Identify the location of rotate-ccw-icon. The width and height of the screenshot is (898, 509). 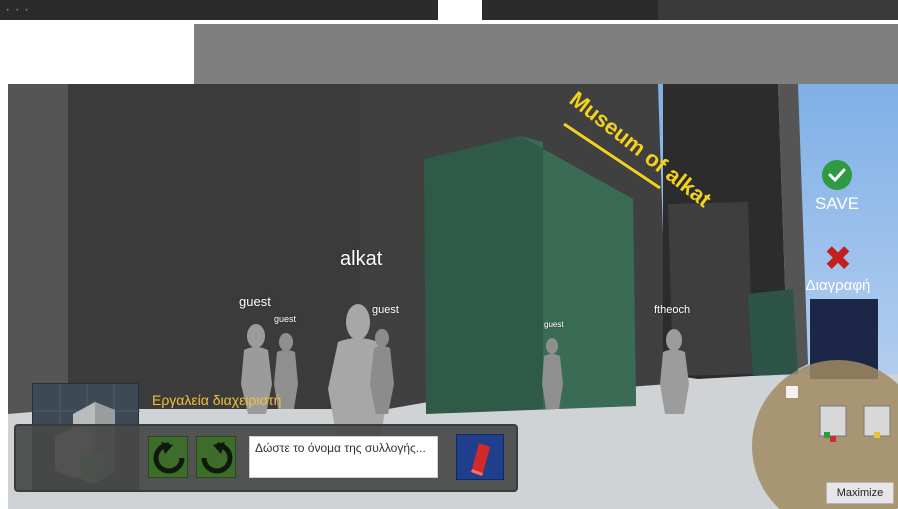
(169, 458).